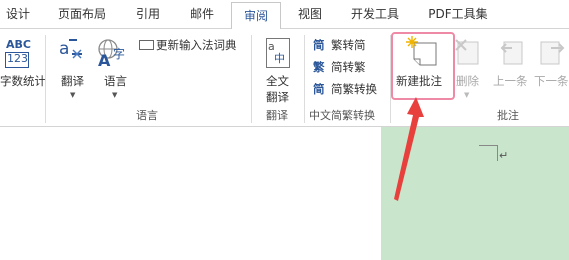 Image resolution: width=569 pixels, height=260 pixels. I want to click on delete-dropdown-icon: ▼, so click(467, 95).